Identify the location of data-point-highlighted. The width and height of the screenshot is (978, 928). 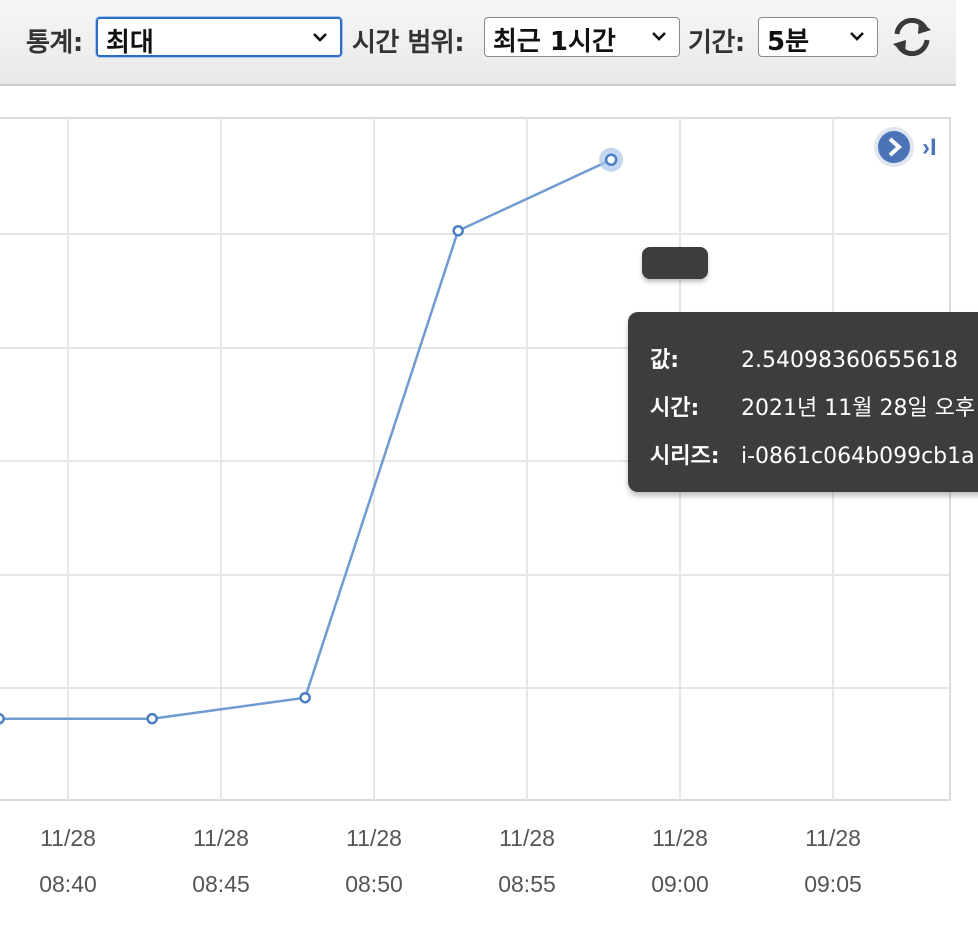
(611, 159).